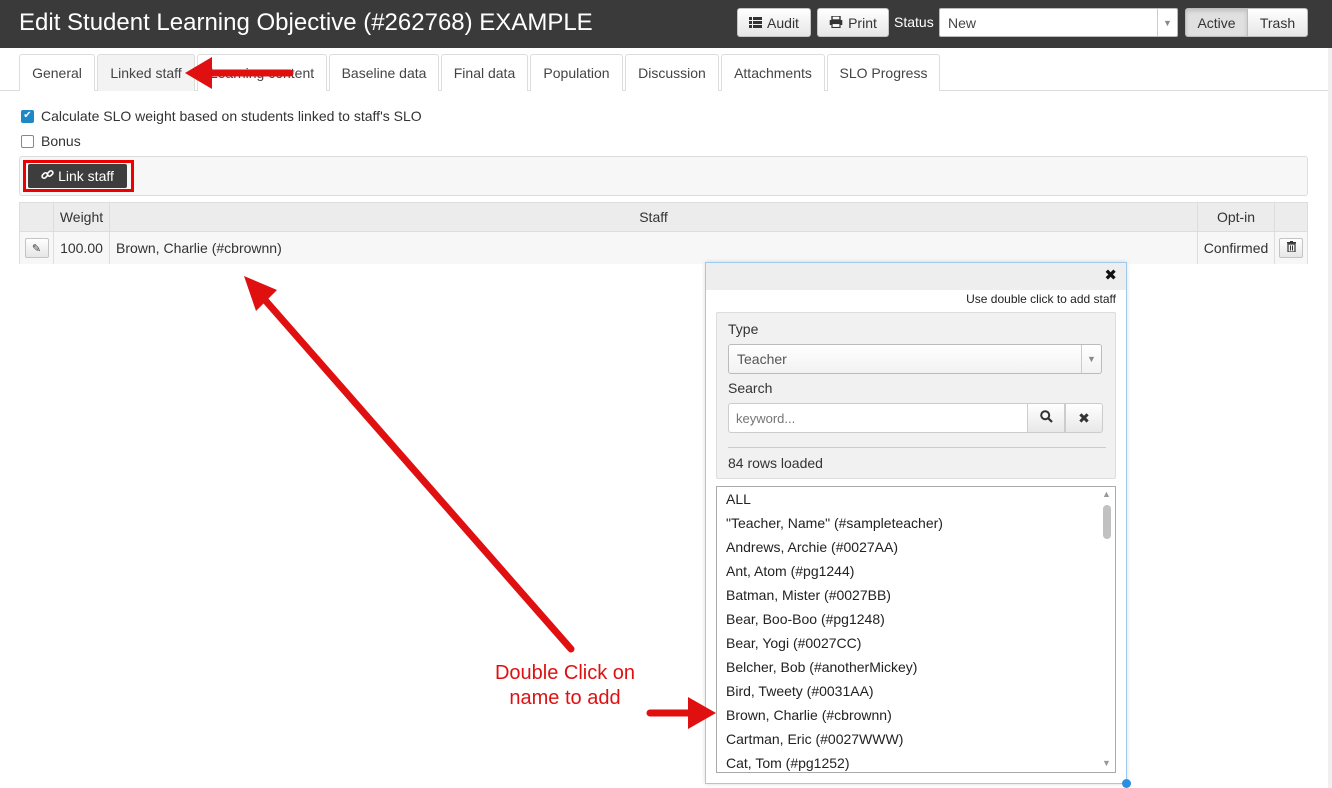 This screenshot has width=1332, height=788. What do you see at coordinates (565, 673) in the screenshot?
I see `annotation-line-1: Double Click on` at bounding box center [565, 673].